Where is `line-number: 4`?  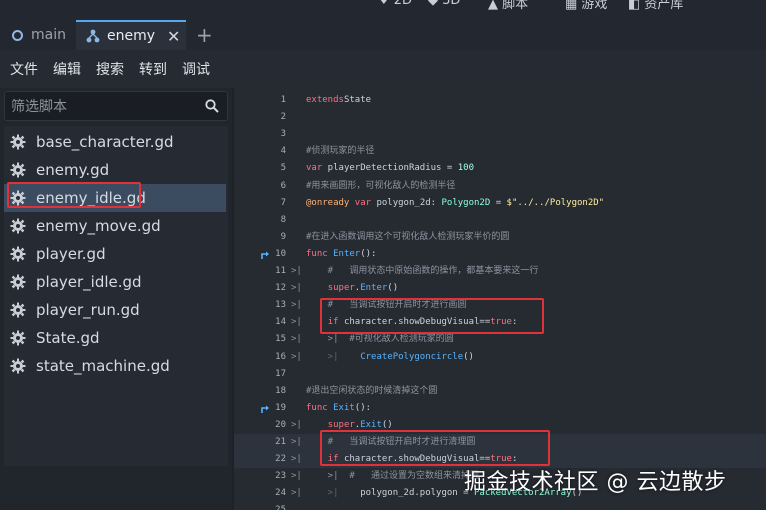
line-number: 4 is located at coordinates (283, 151).